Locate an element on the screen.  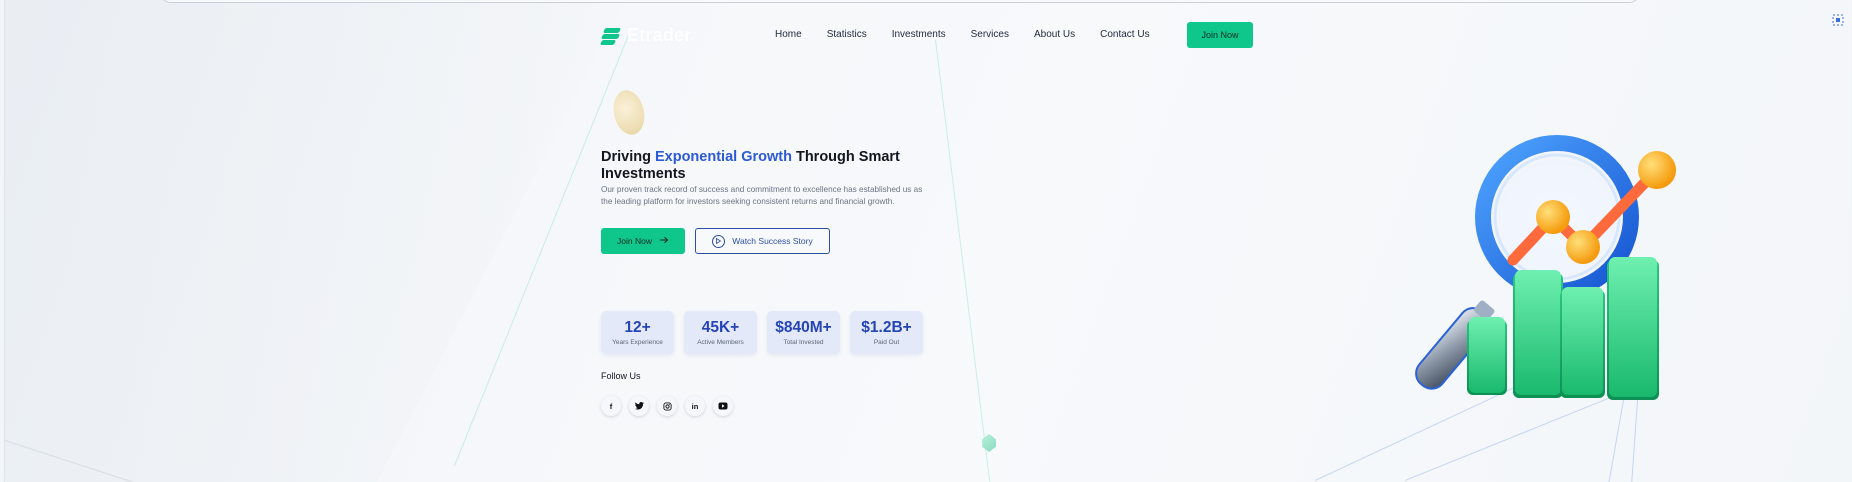
stat-card: $1.2B+ Paid Out is located at coordinates (886, 332).